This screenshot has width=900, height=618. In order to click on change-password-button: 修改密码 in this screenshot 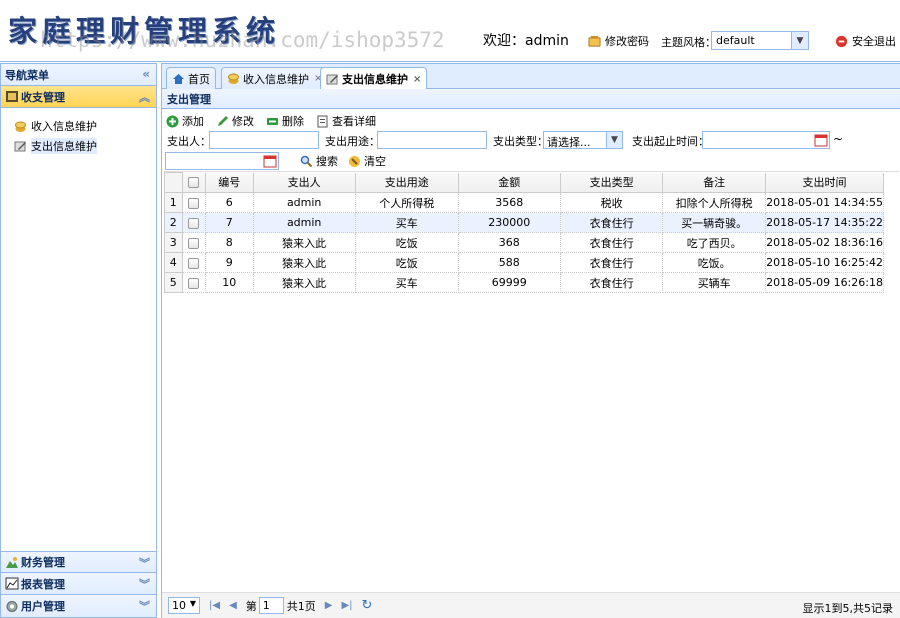, I will do `click(618, 41)`.